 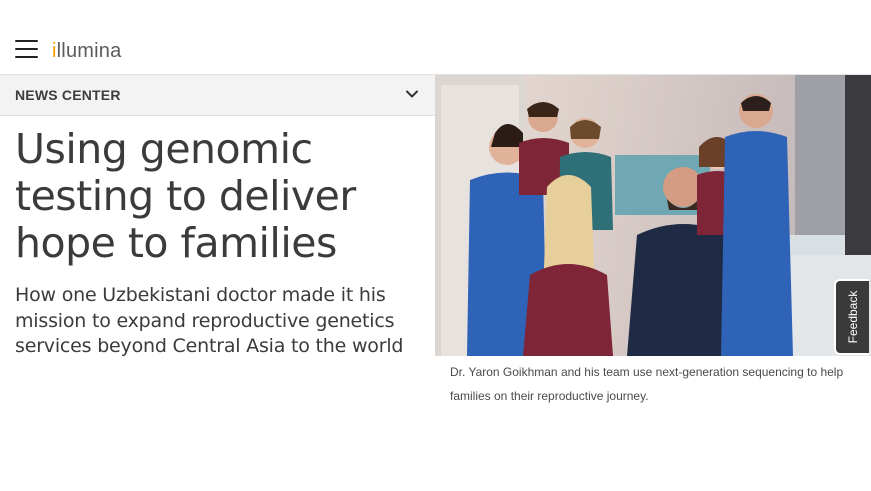 I want to click on news-center-dropdown: NEWS CENTER, so click(x=217, y=95).